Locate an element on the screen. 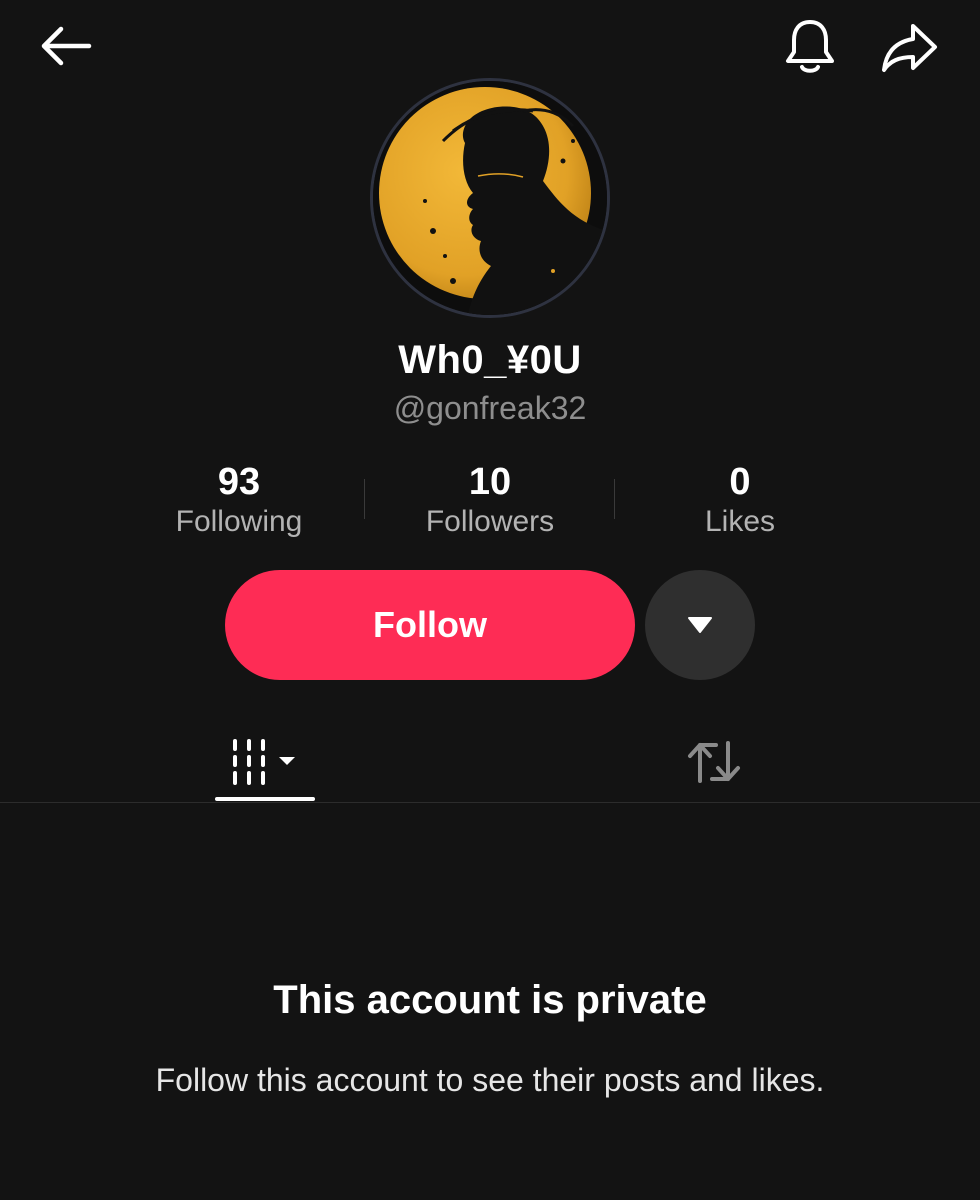  caret-down-icon is located at coordinates (700, 625).